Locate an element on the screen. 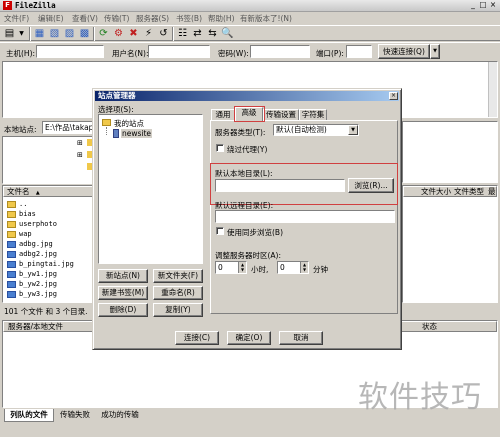  menu-bookmarks: 书签(B) is located at coordinates (189, 18).